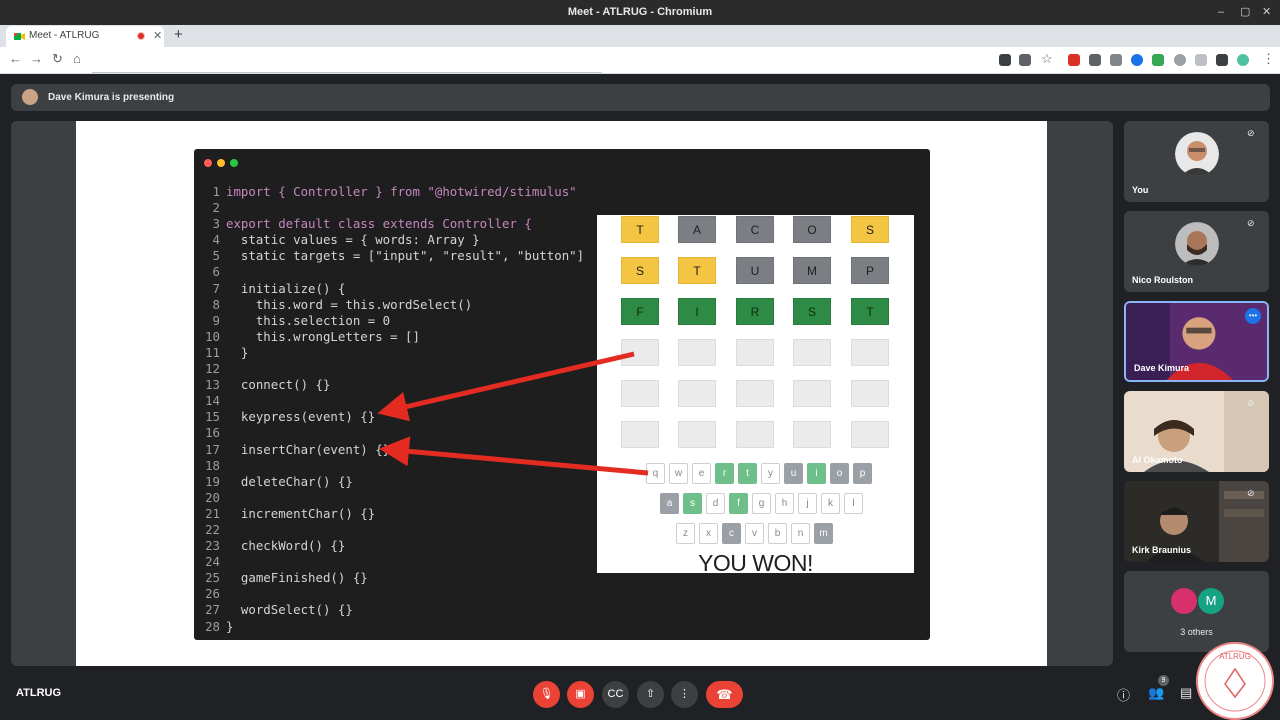  What do you see at coordinates (353, 240) in the screenshot?
I see `code-text: static values = { words: Array }` at bounding box center [353, 240].